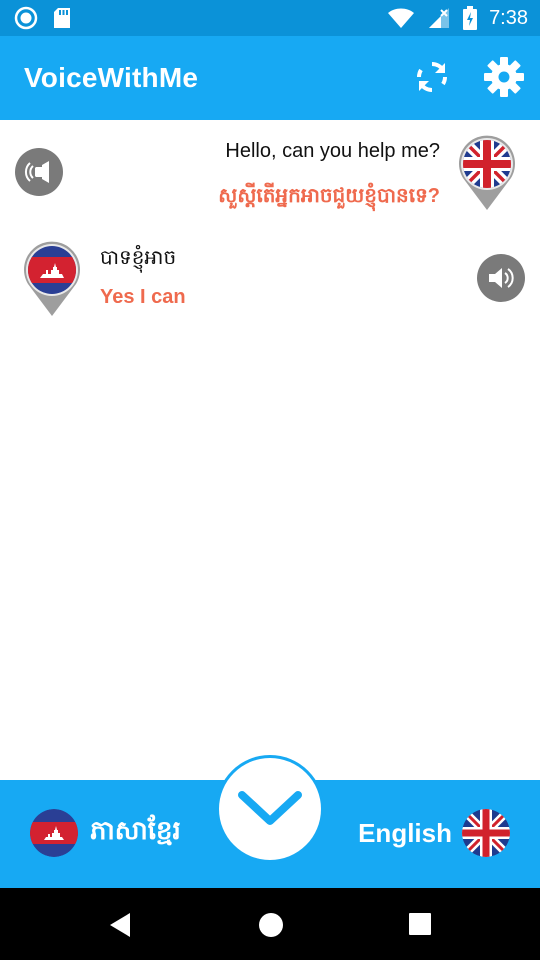 Image resolution: width=540 pixels, height=960 pixels. Describe the element at coordinates (439, 18) in the screenshot. I see `signal-icon` at that location.